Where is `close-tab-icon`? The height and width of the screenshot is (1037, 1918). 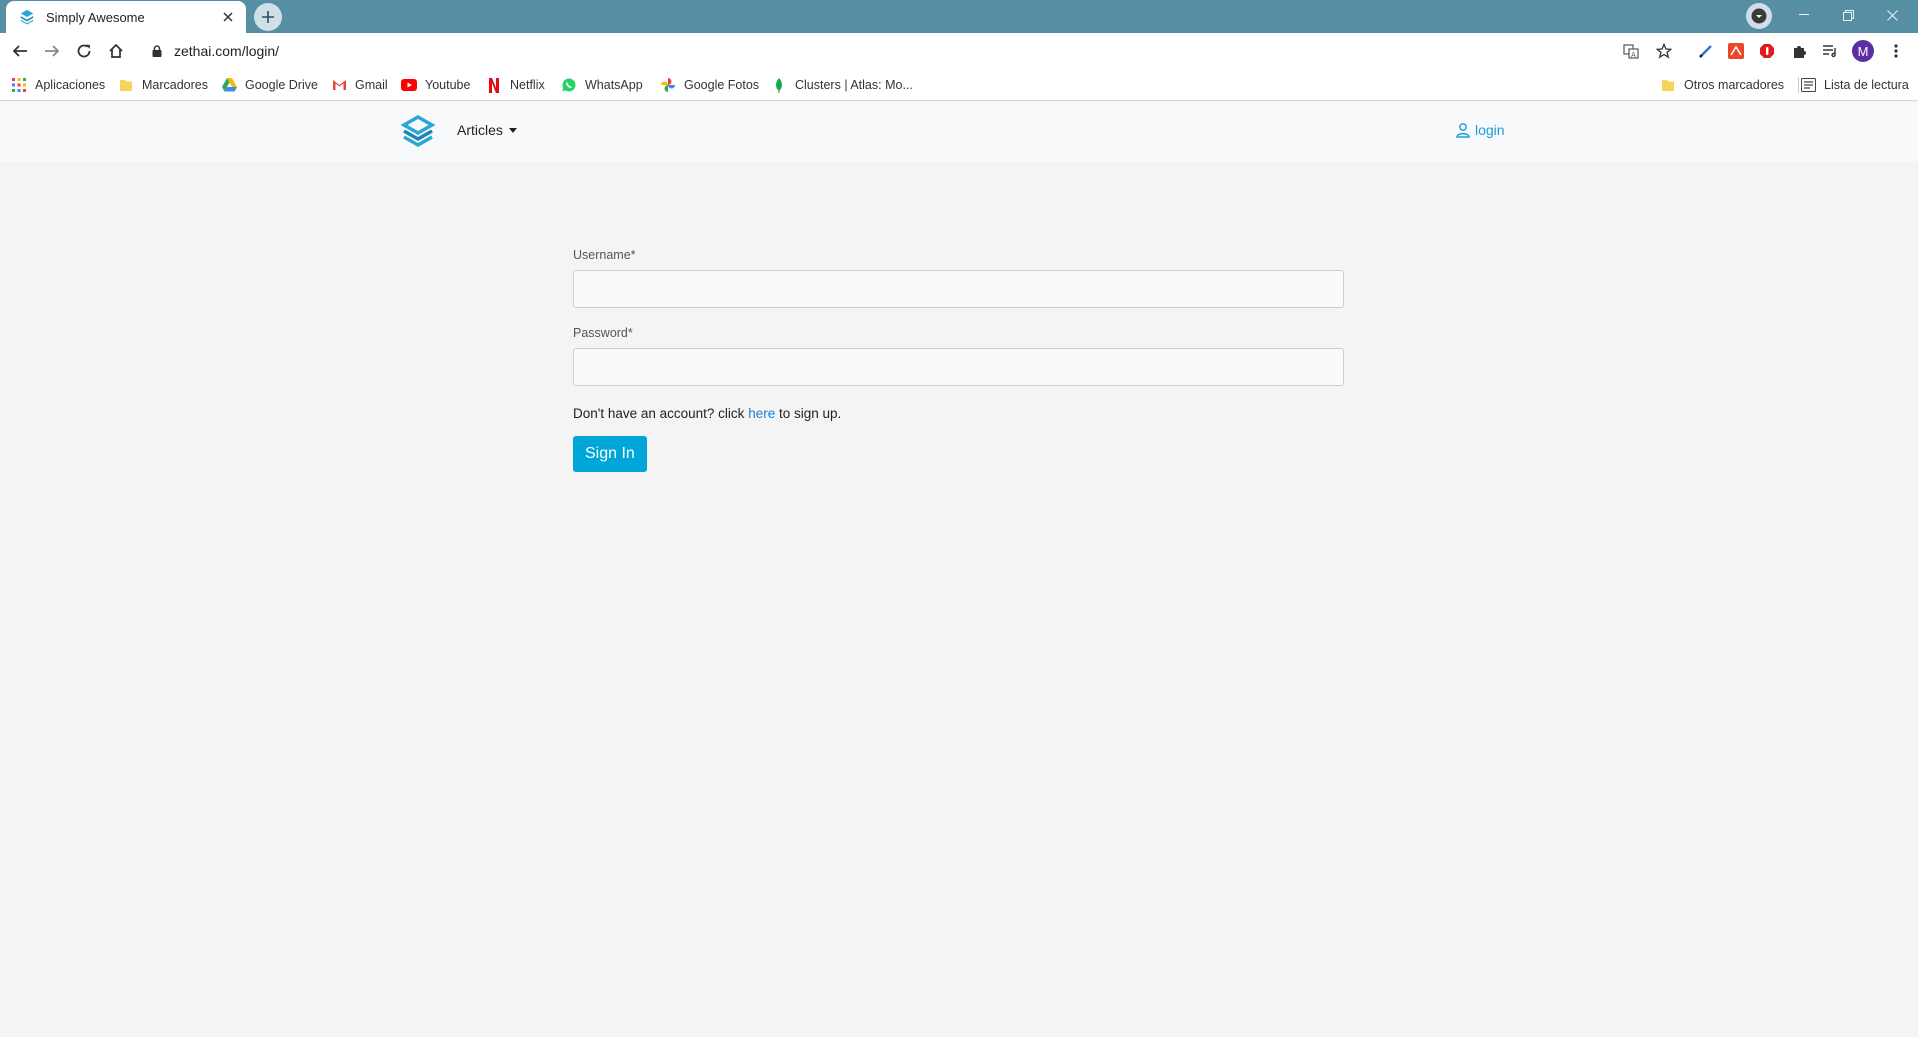 close-tab-icon is located at coordinates (228, 17).